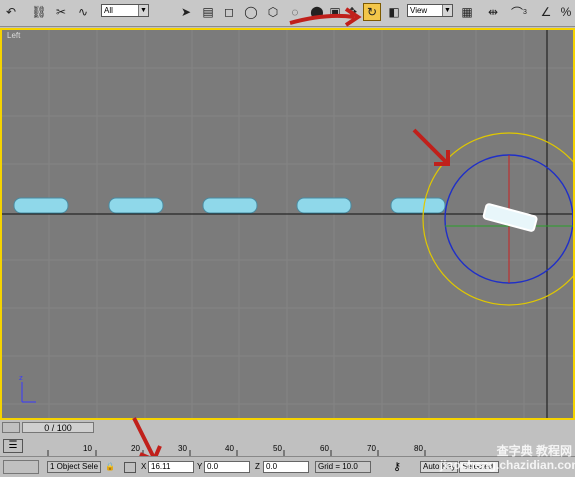 The image size is (575, 477). Describe the element at coordinates (343, 467) in the screenshot. I see `grid-size-status: Grid = 10.0` at that location.